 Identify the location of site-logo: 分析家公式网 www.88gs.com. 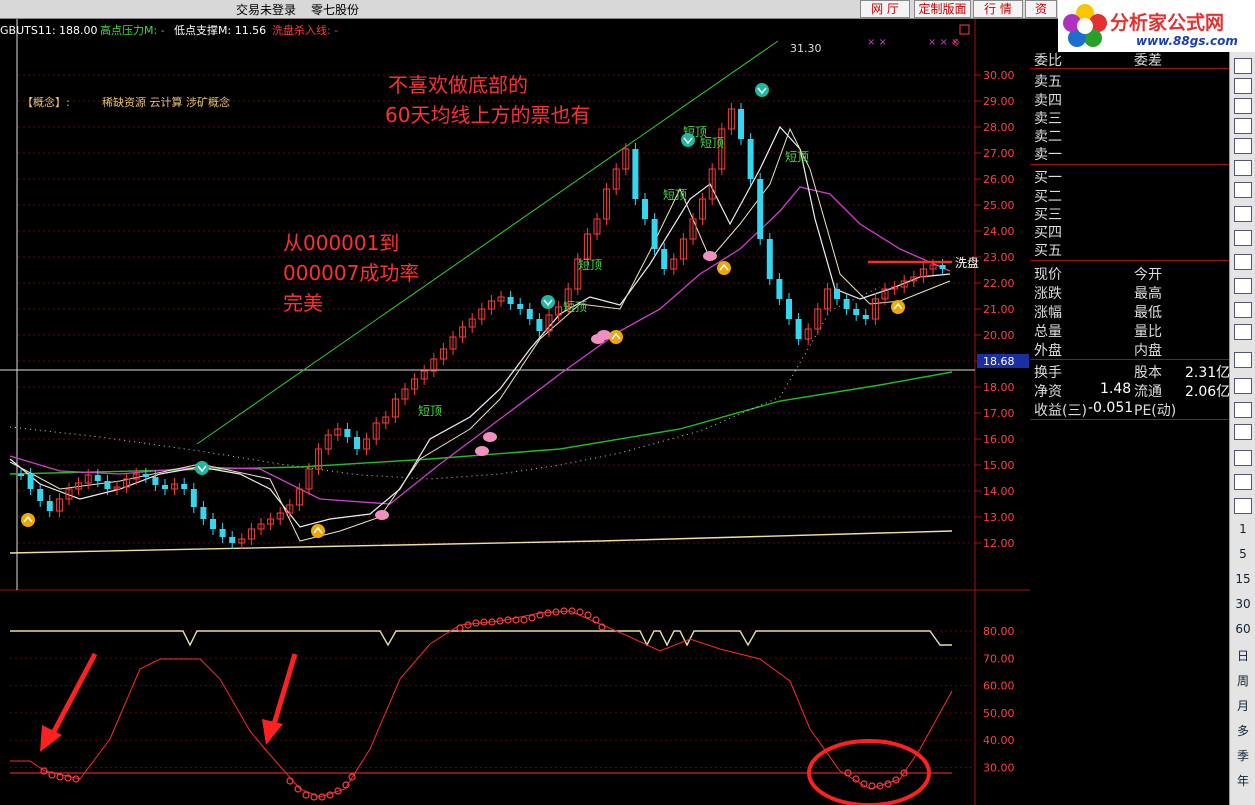
(1156, 26).